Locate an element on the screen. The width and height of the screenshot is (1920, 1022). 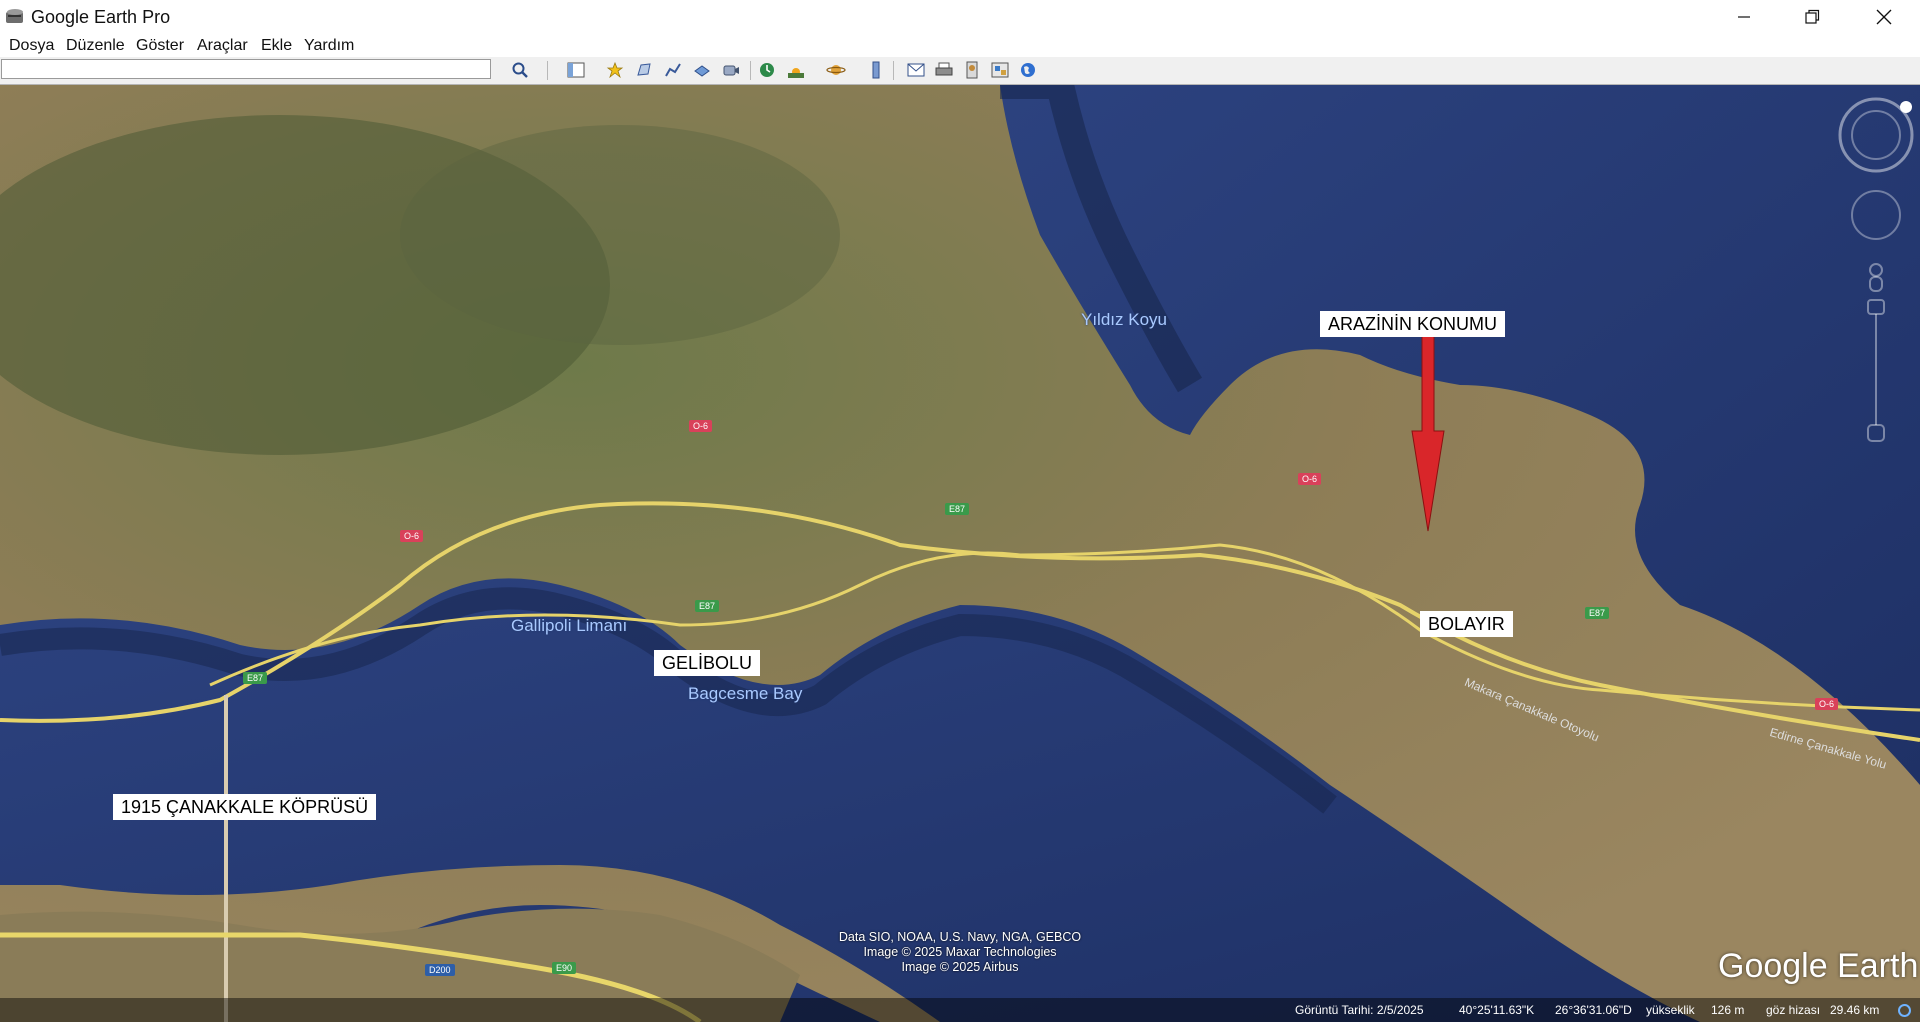
elevation-value: 126 m is located at coordinates (1728, 1010).